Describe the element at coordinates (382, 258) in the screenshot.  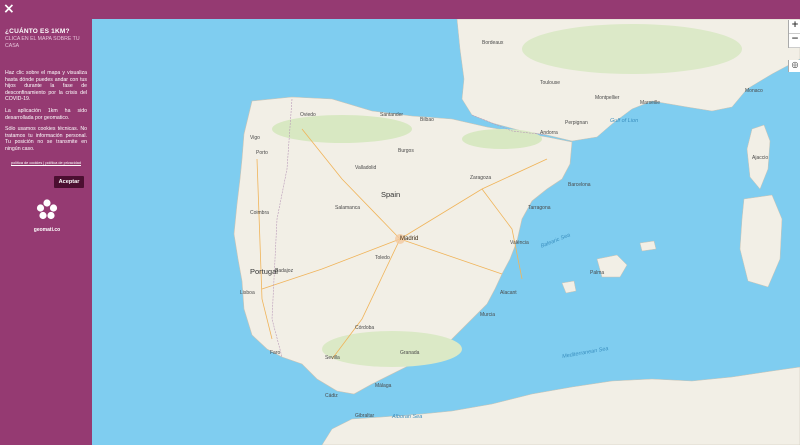
I see `label-toledo: Toledo` at that location.